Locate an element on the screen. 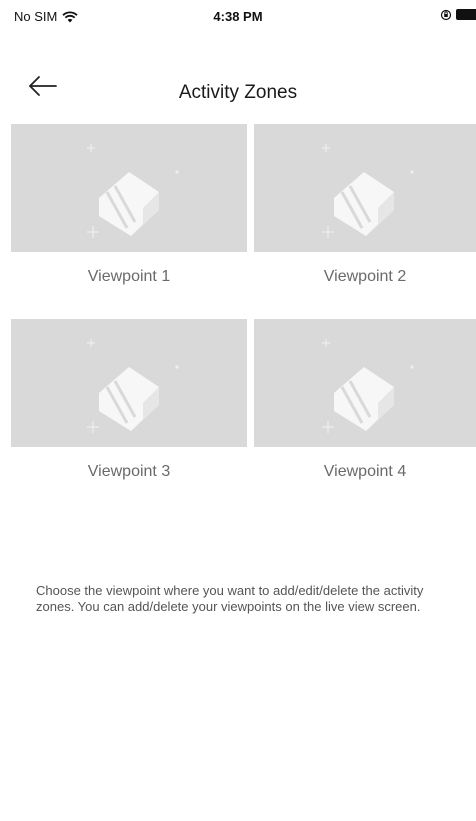 The height and width of the screenshot is (821, 476). orientation-lock-icon is located at coordinates (446, 14).